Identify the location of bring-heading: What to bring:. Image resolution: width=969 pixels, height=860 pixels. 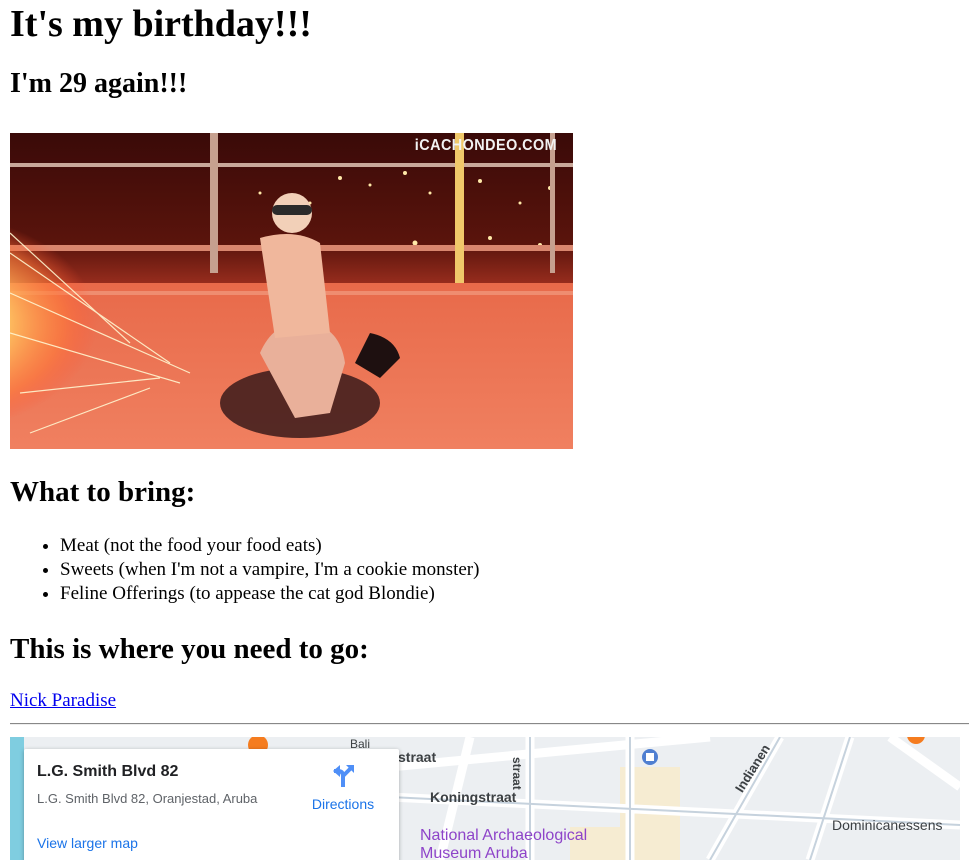
(103, 492).